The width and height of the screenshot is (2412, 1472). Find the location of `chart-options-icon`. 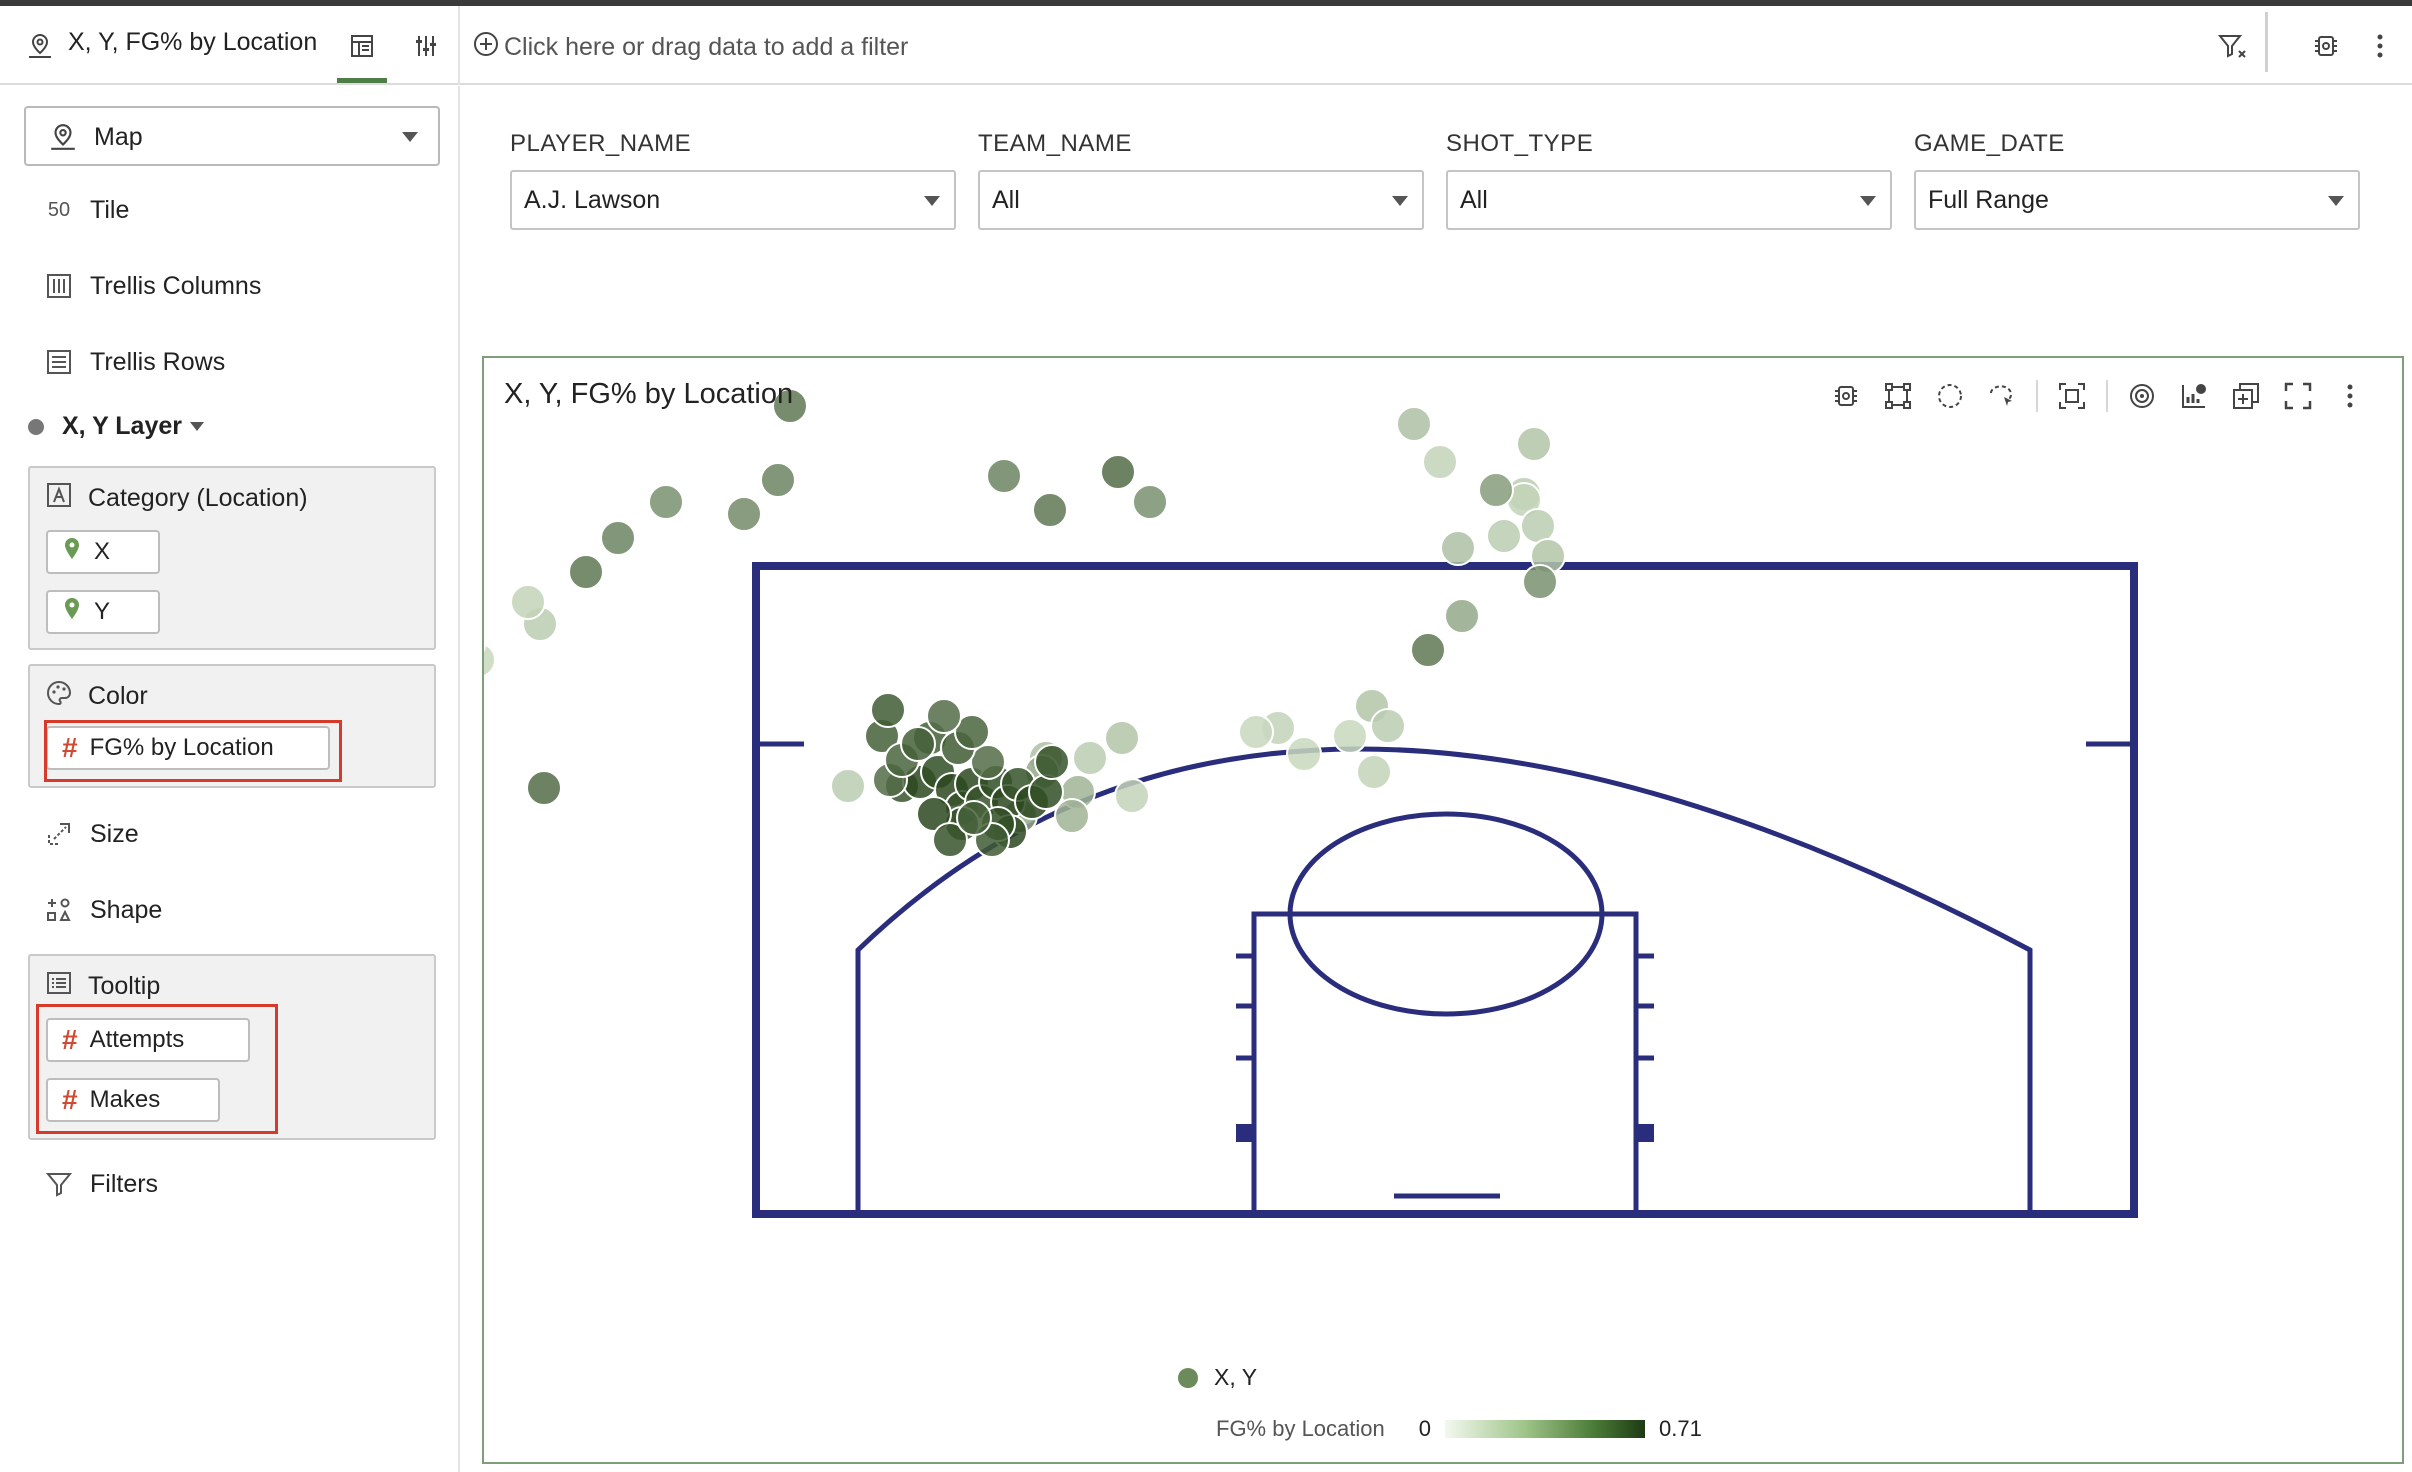

chart-options-icon is located at coordinates (2194, 396).